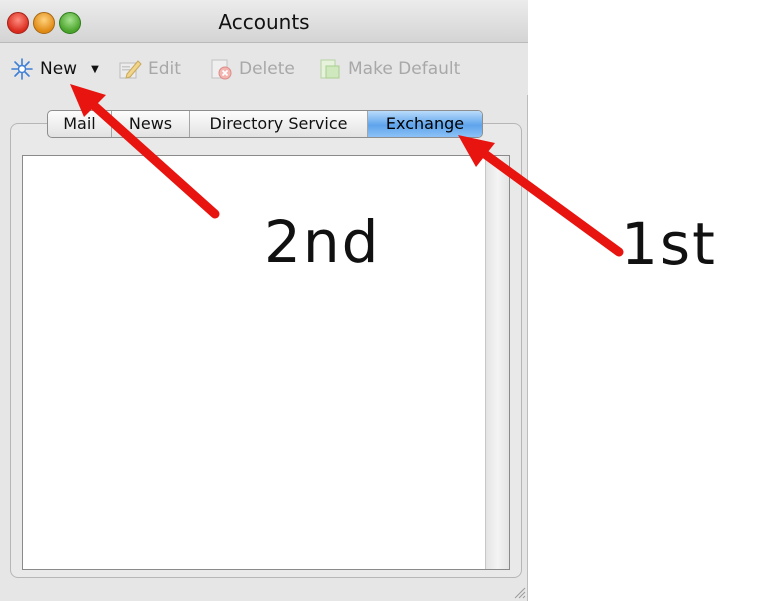 The width and height of the screenshot is (760, 601). Describe the element at coordinates (267, 69) in the screenshot. I see `delete-button-label: Delete` at that location.